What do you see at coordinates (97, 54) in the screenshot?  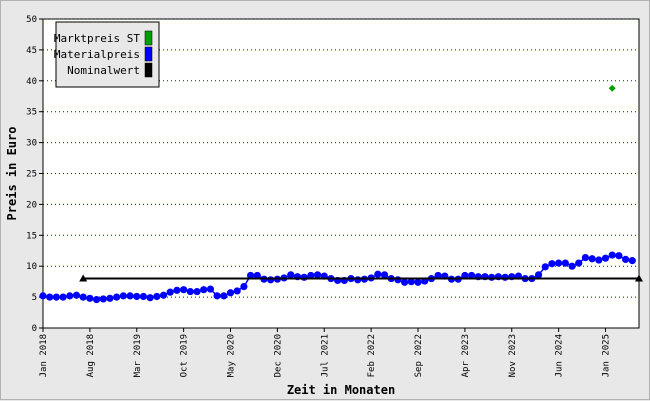 I see `legend-label-materialpreis: Materialpreis` at bounding box center [97, 54].